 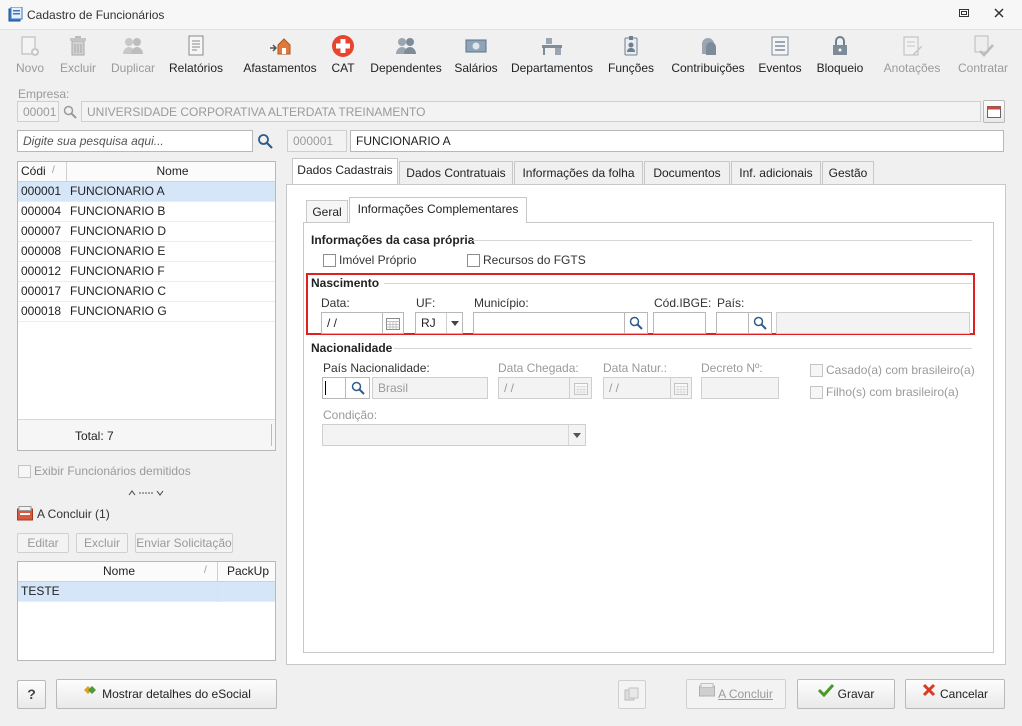 I want to click on close-icon, so click(x=929, y=693).